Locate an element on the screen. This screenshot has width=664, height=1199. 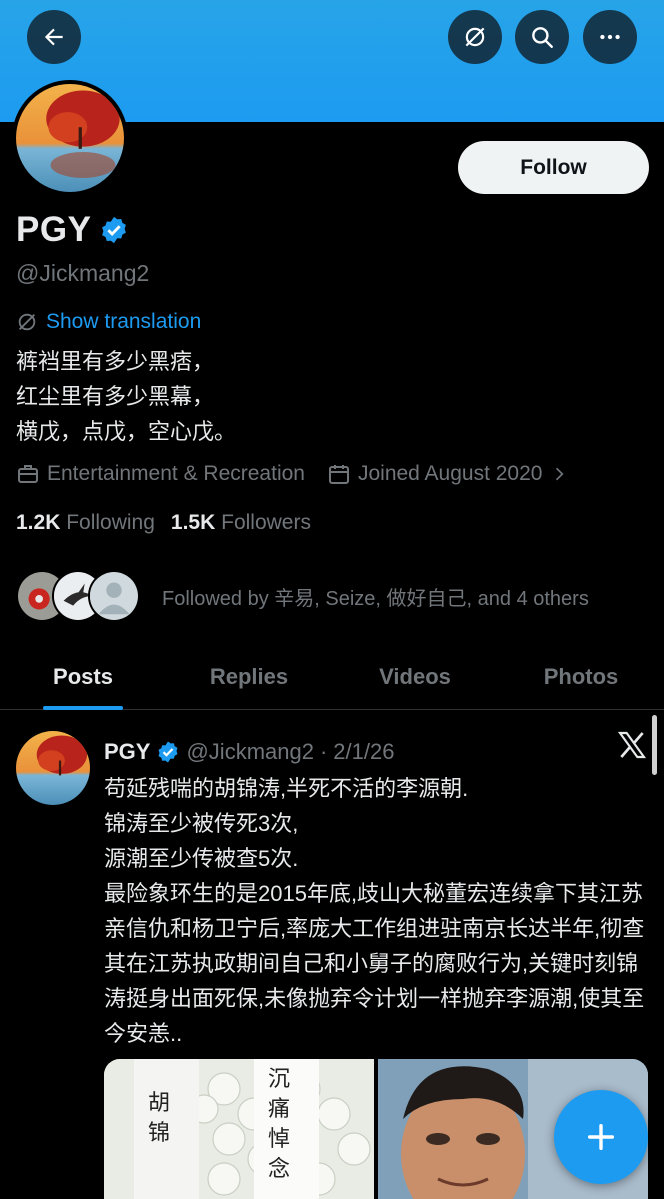
ellipsis-icon is located at coordinates (610, 37).